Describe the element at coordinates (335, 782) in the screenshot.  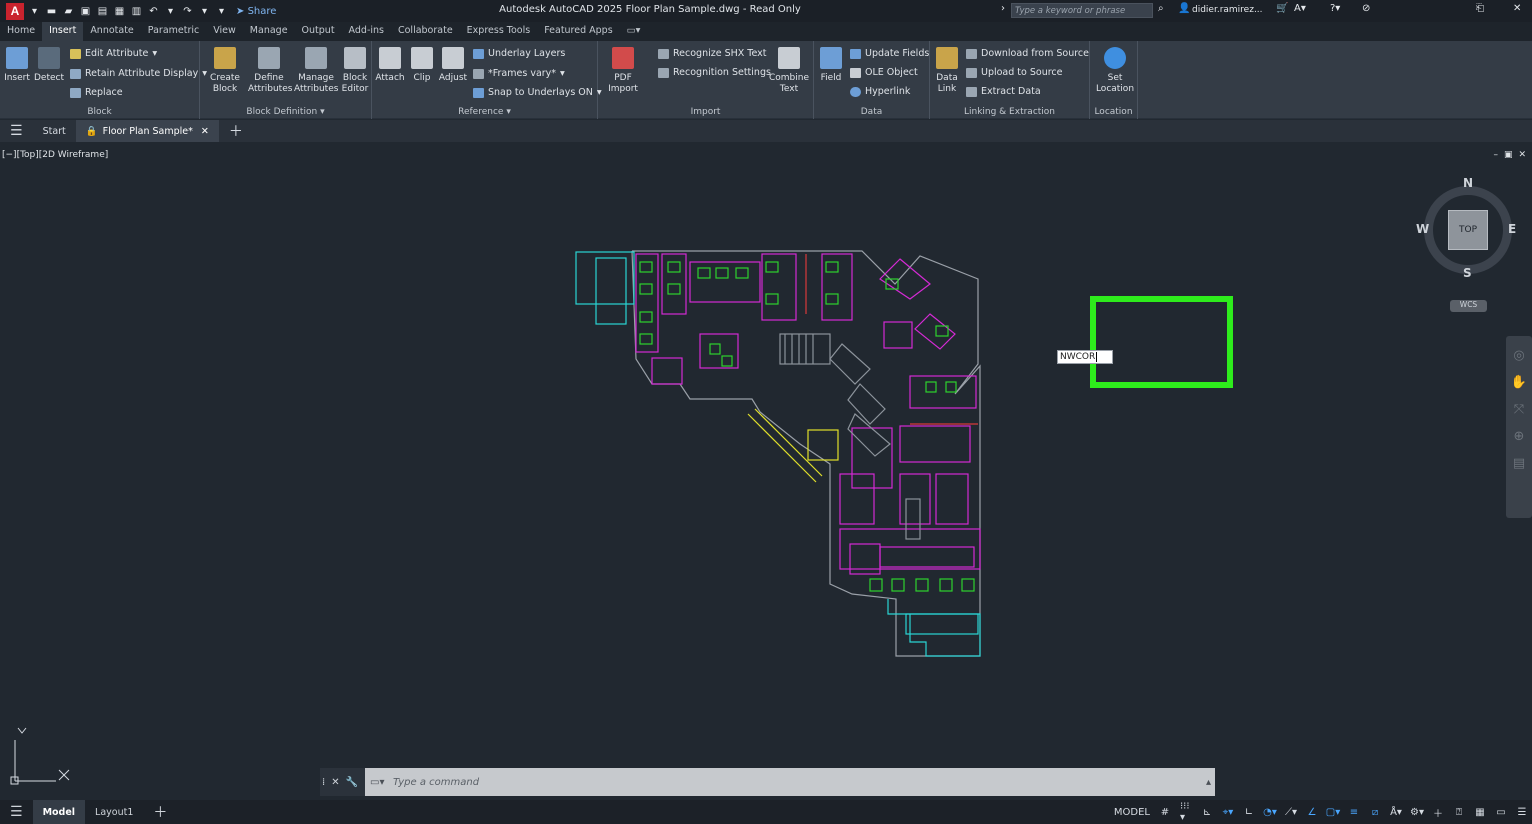
I see `close-command-line-icon: ✕` at that location.